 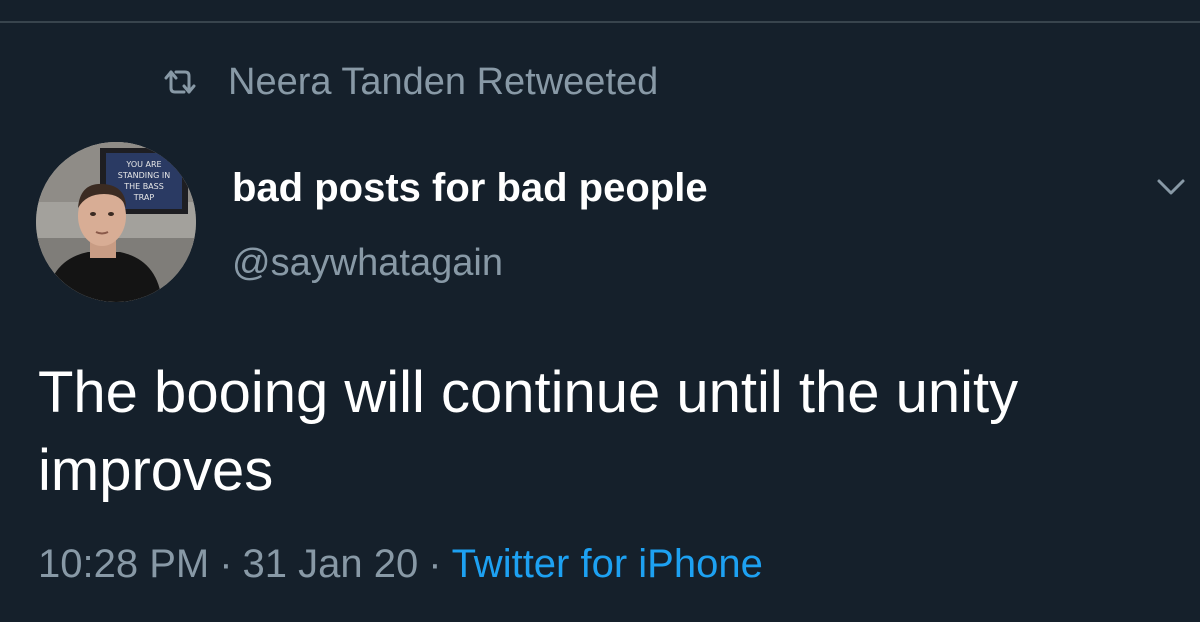 I want to click on author-display-name: bad posts for bad people, so click(x=470, y=188).